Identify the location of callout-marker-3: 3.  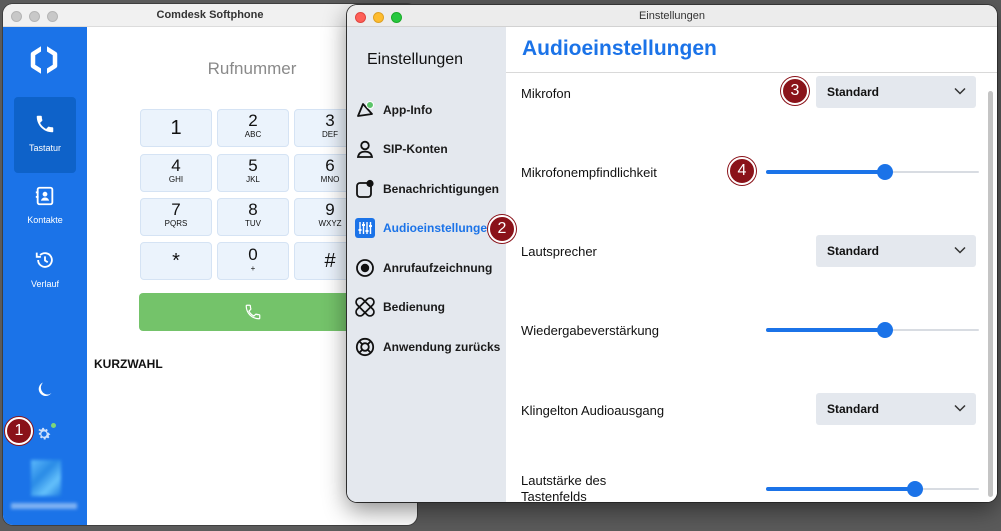
(795, 91).